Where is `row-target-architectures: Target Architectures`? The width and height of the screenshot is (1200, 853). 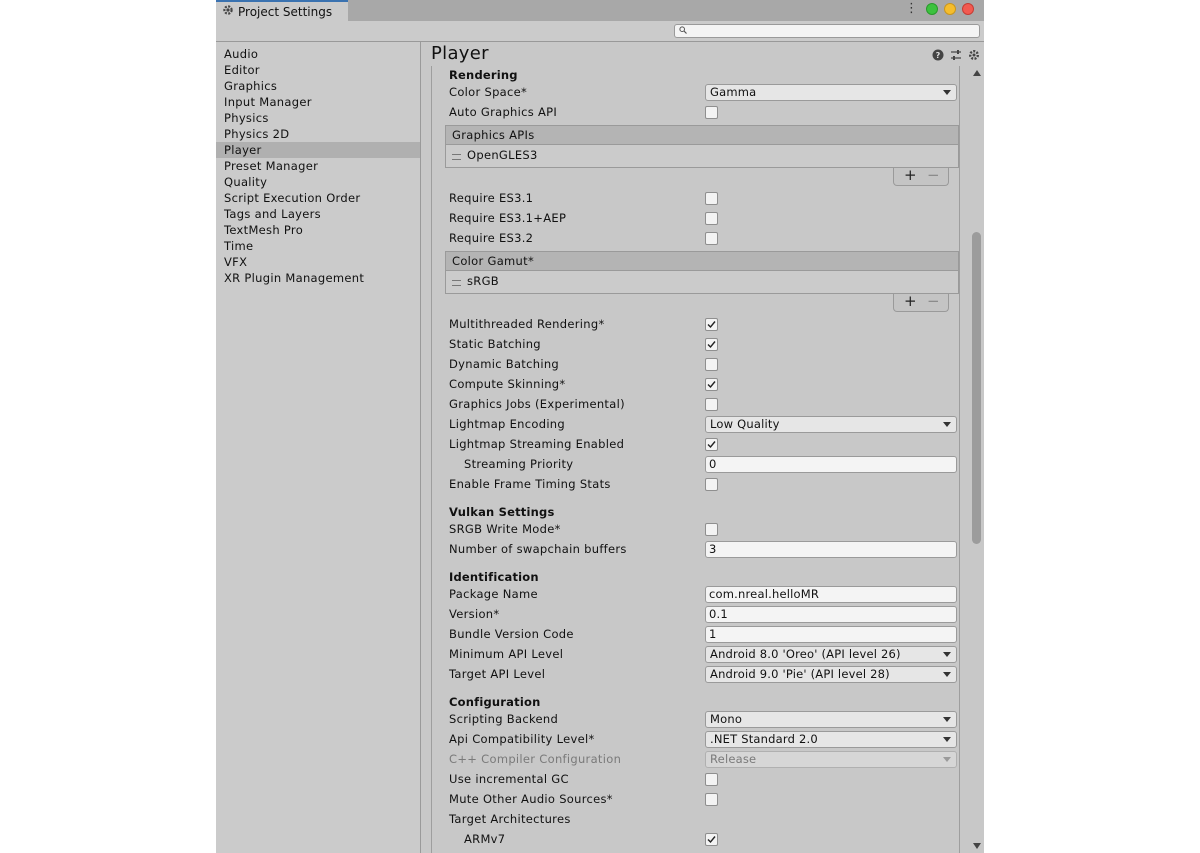 row-target-architectures: Target Architectures is located at coordinates (704, 820).